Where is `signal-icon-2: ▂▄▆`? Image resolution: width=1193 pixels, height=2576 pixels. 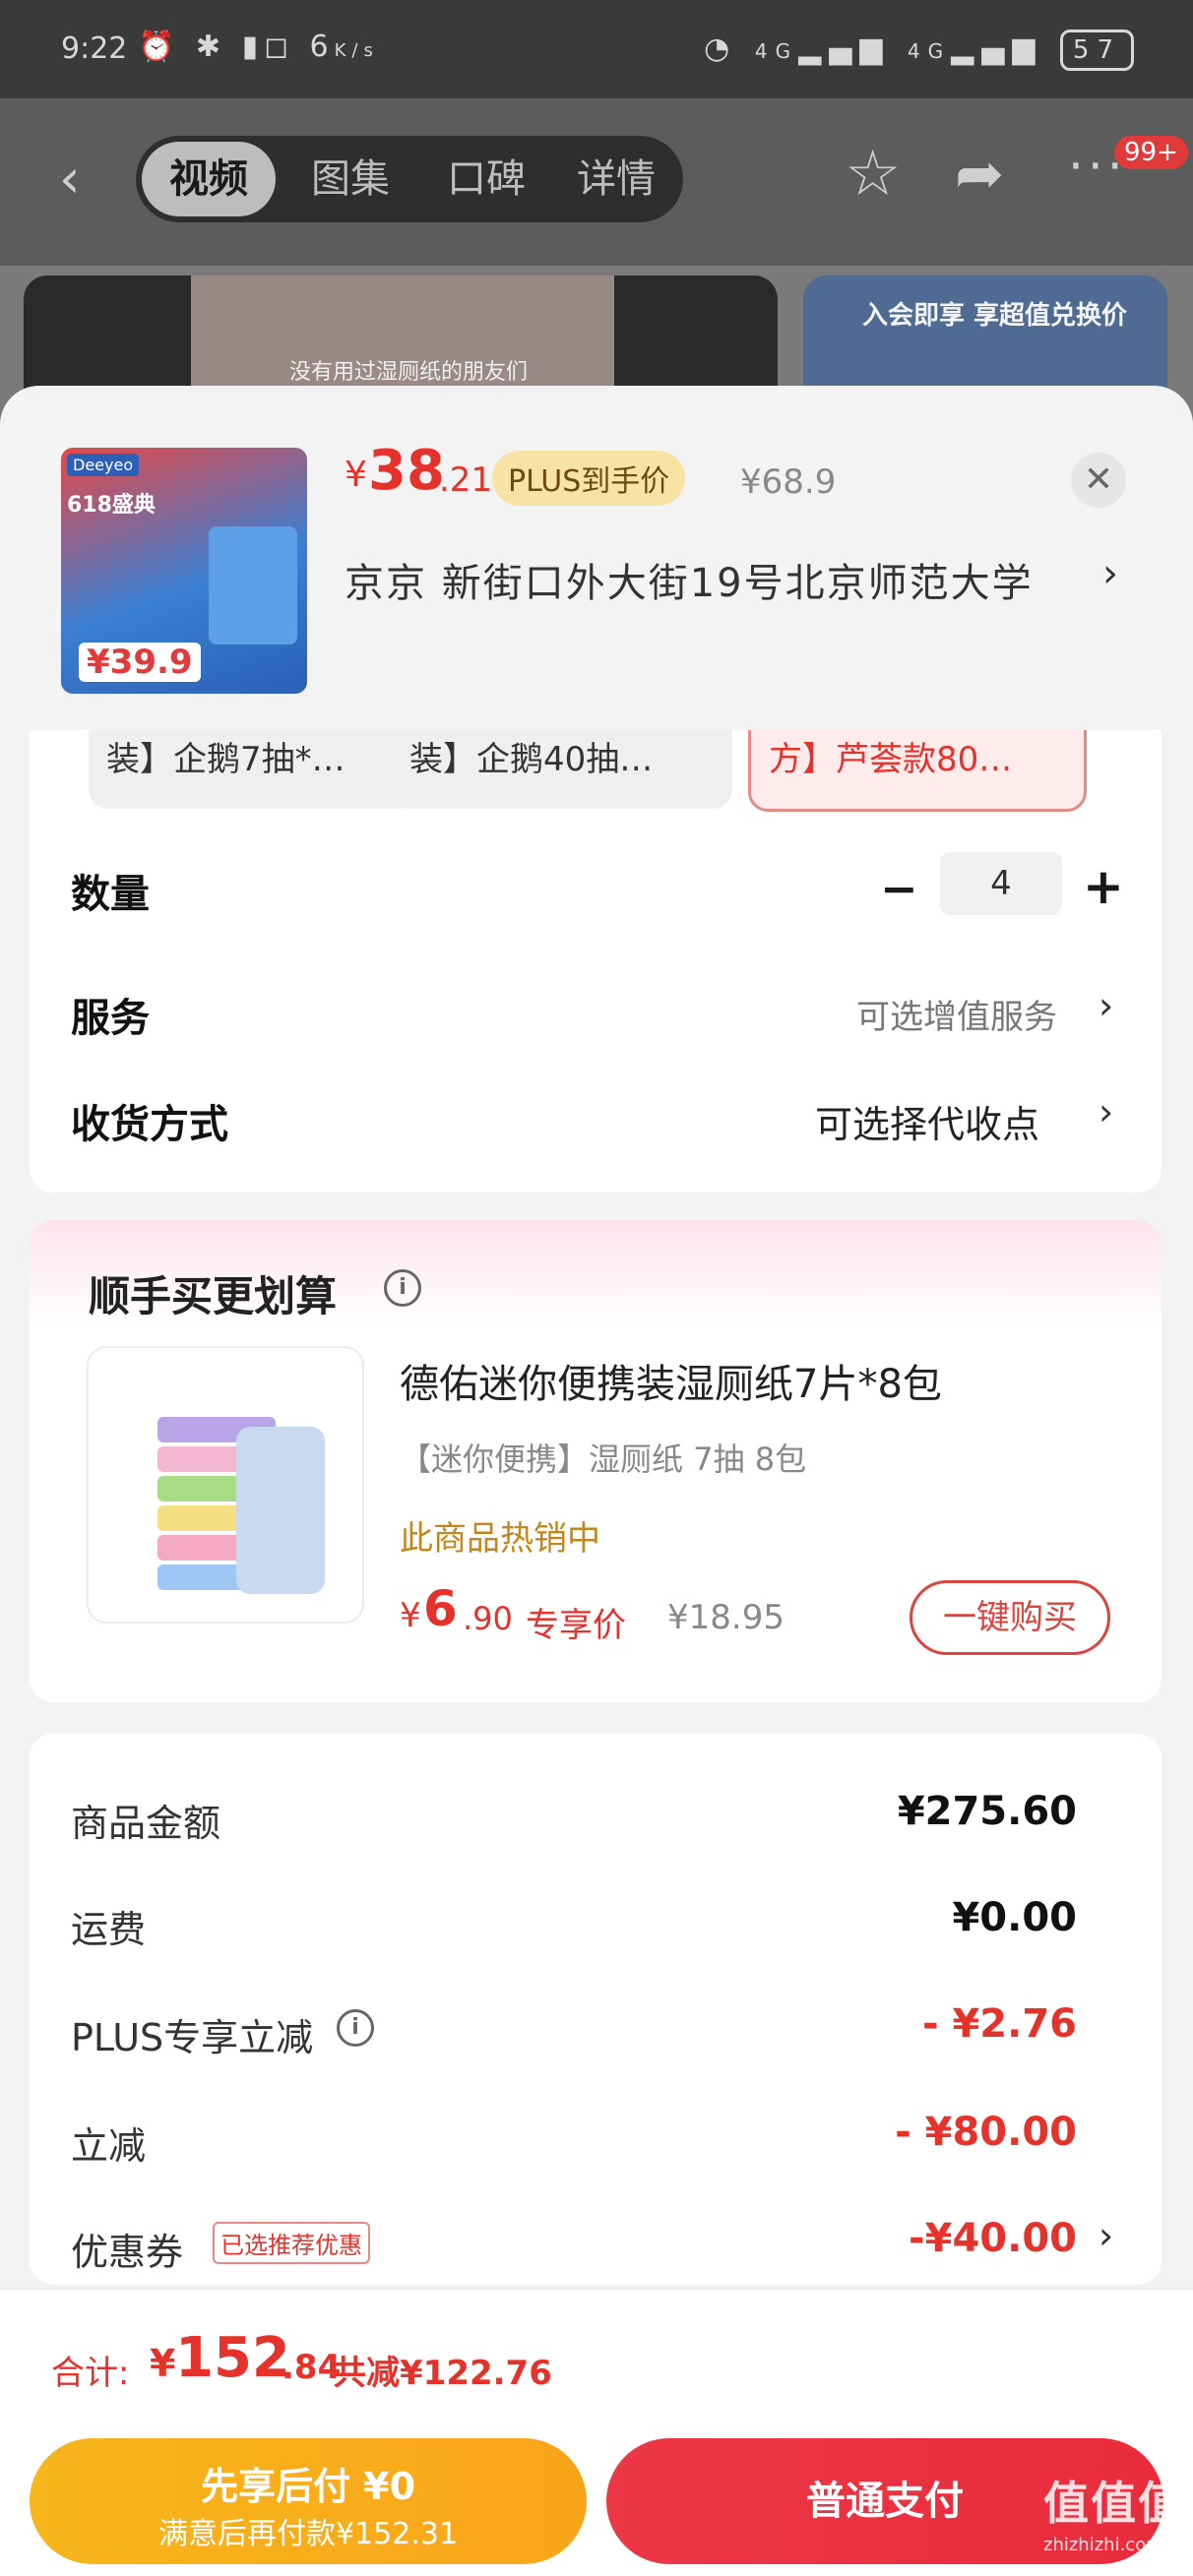 signal-icon-2: ▂▄▆ is located at coordinates (997, 48).